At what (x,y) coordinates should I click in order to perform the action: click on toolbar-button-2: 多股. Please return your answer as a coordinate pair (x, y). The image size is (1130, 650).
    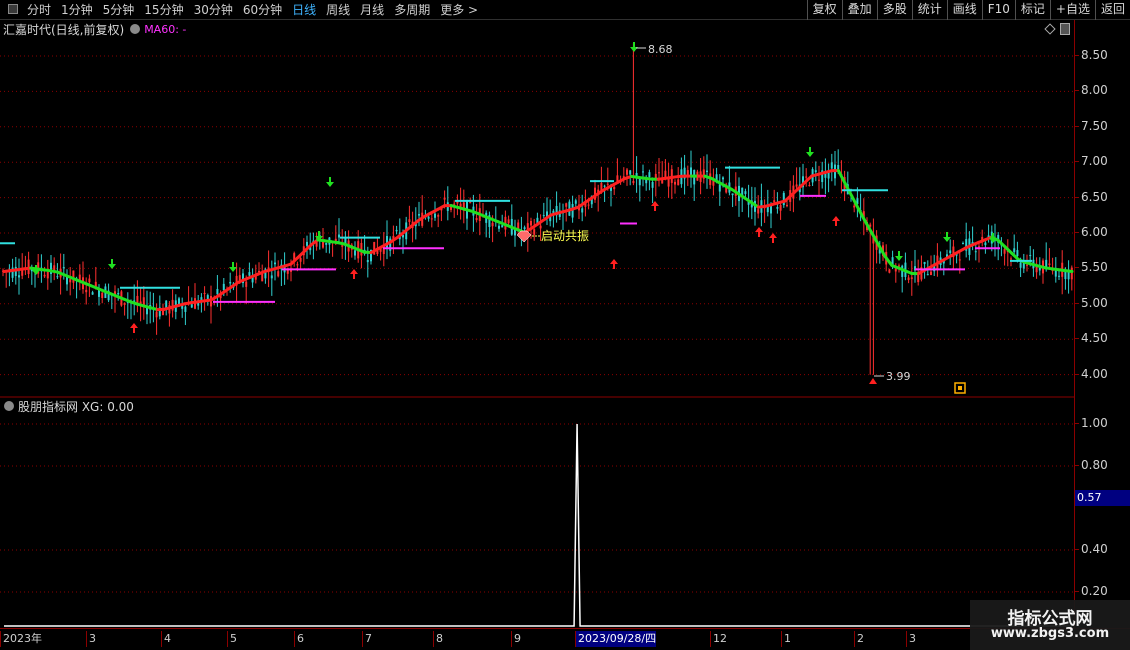
    Looking at the image, I should click on (894, 10).